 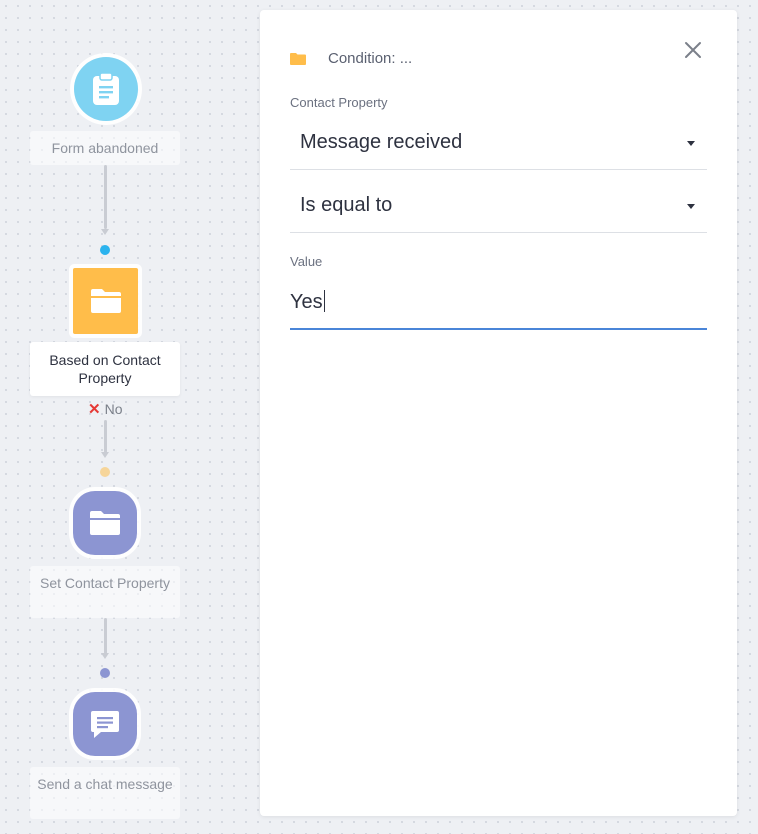 I want to click on form-abandoned-node, so click(x=106, y=89).